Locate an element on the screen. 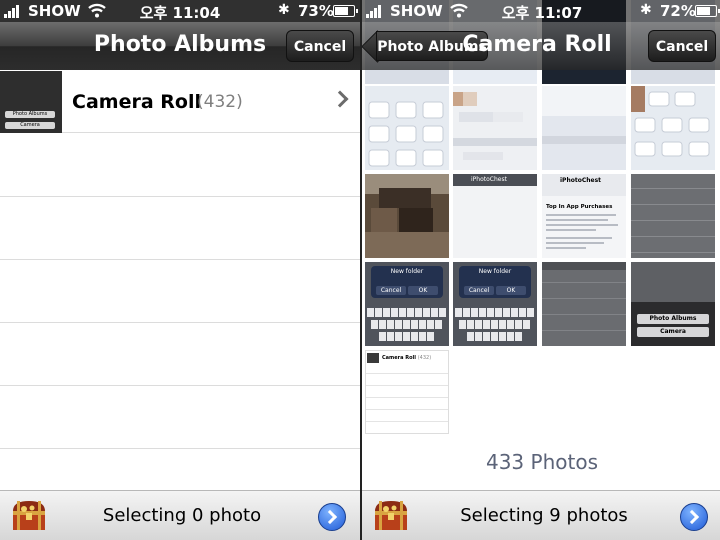  thumb-camera-roll: Camera Roll (432) is located at coordinates (407, 358).